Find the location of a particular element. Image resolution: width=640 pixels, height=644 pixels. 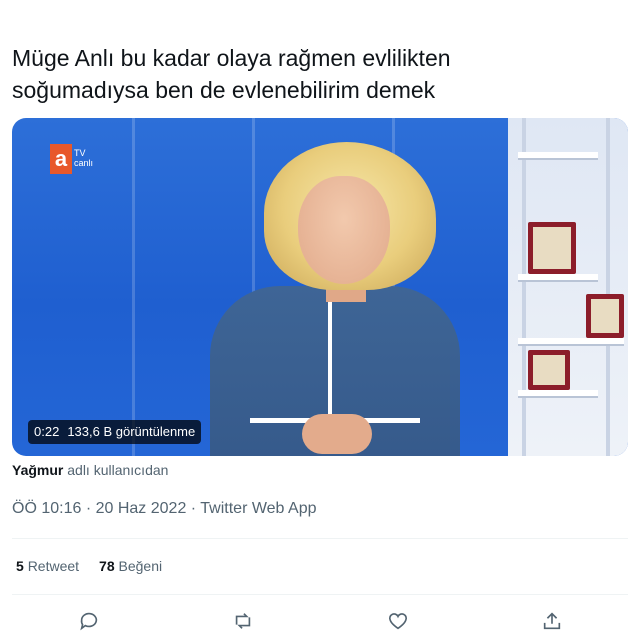

channel-logo-tv: TV is located at coordinates (80, 153).